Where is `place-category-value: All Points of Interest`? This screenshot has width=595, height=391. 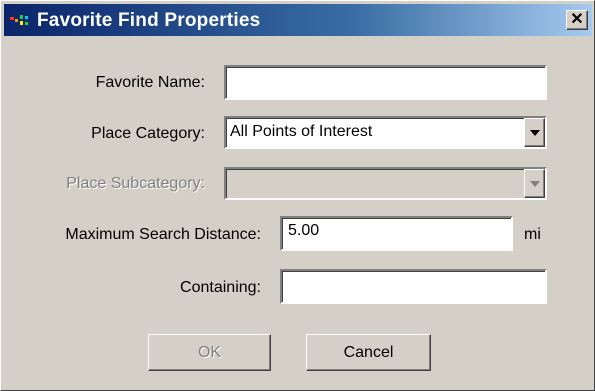 place-category-value: All Points of Interest is located at coordinates (301, 131).